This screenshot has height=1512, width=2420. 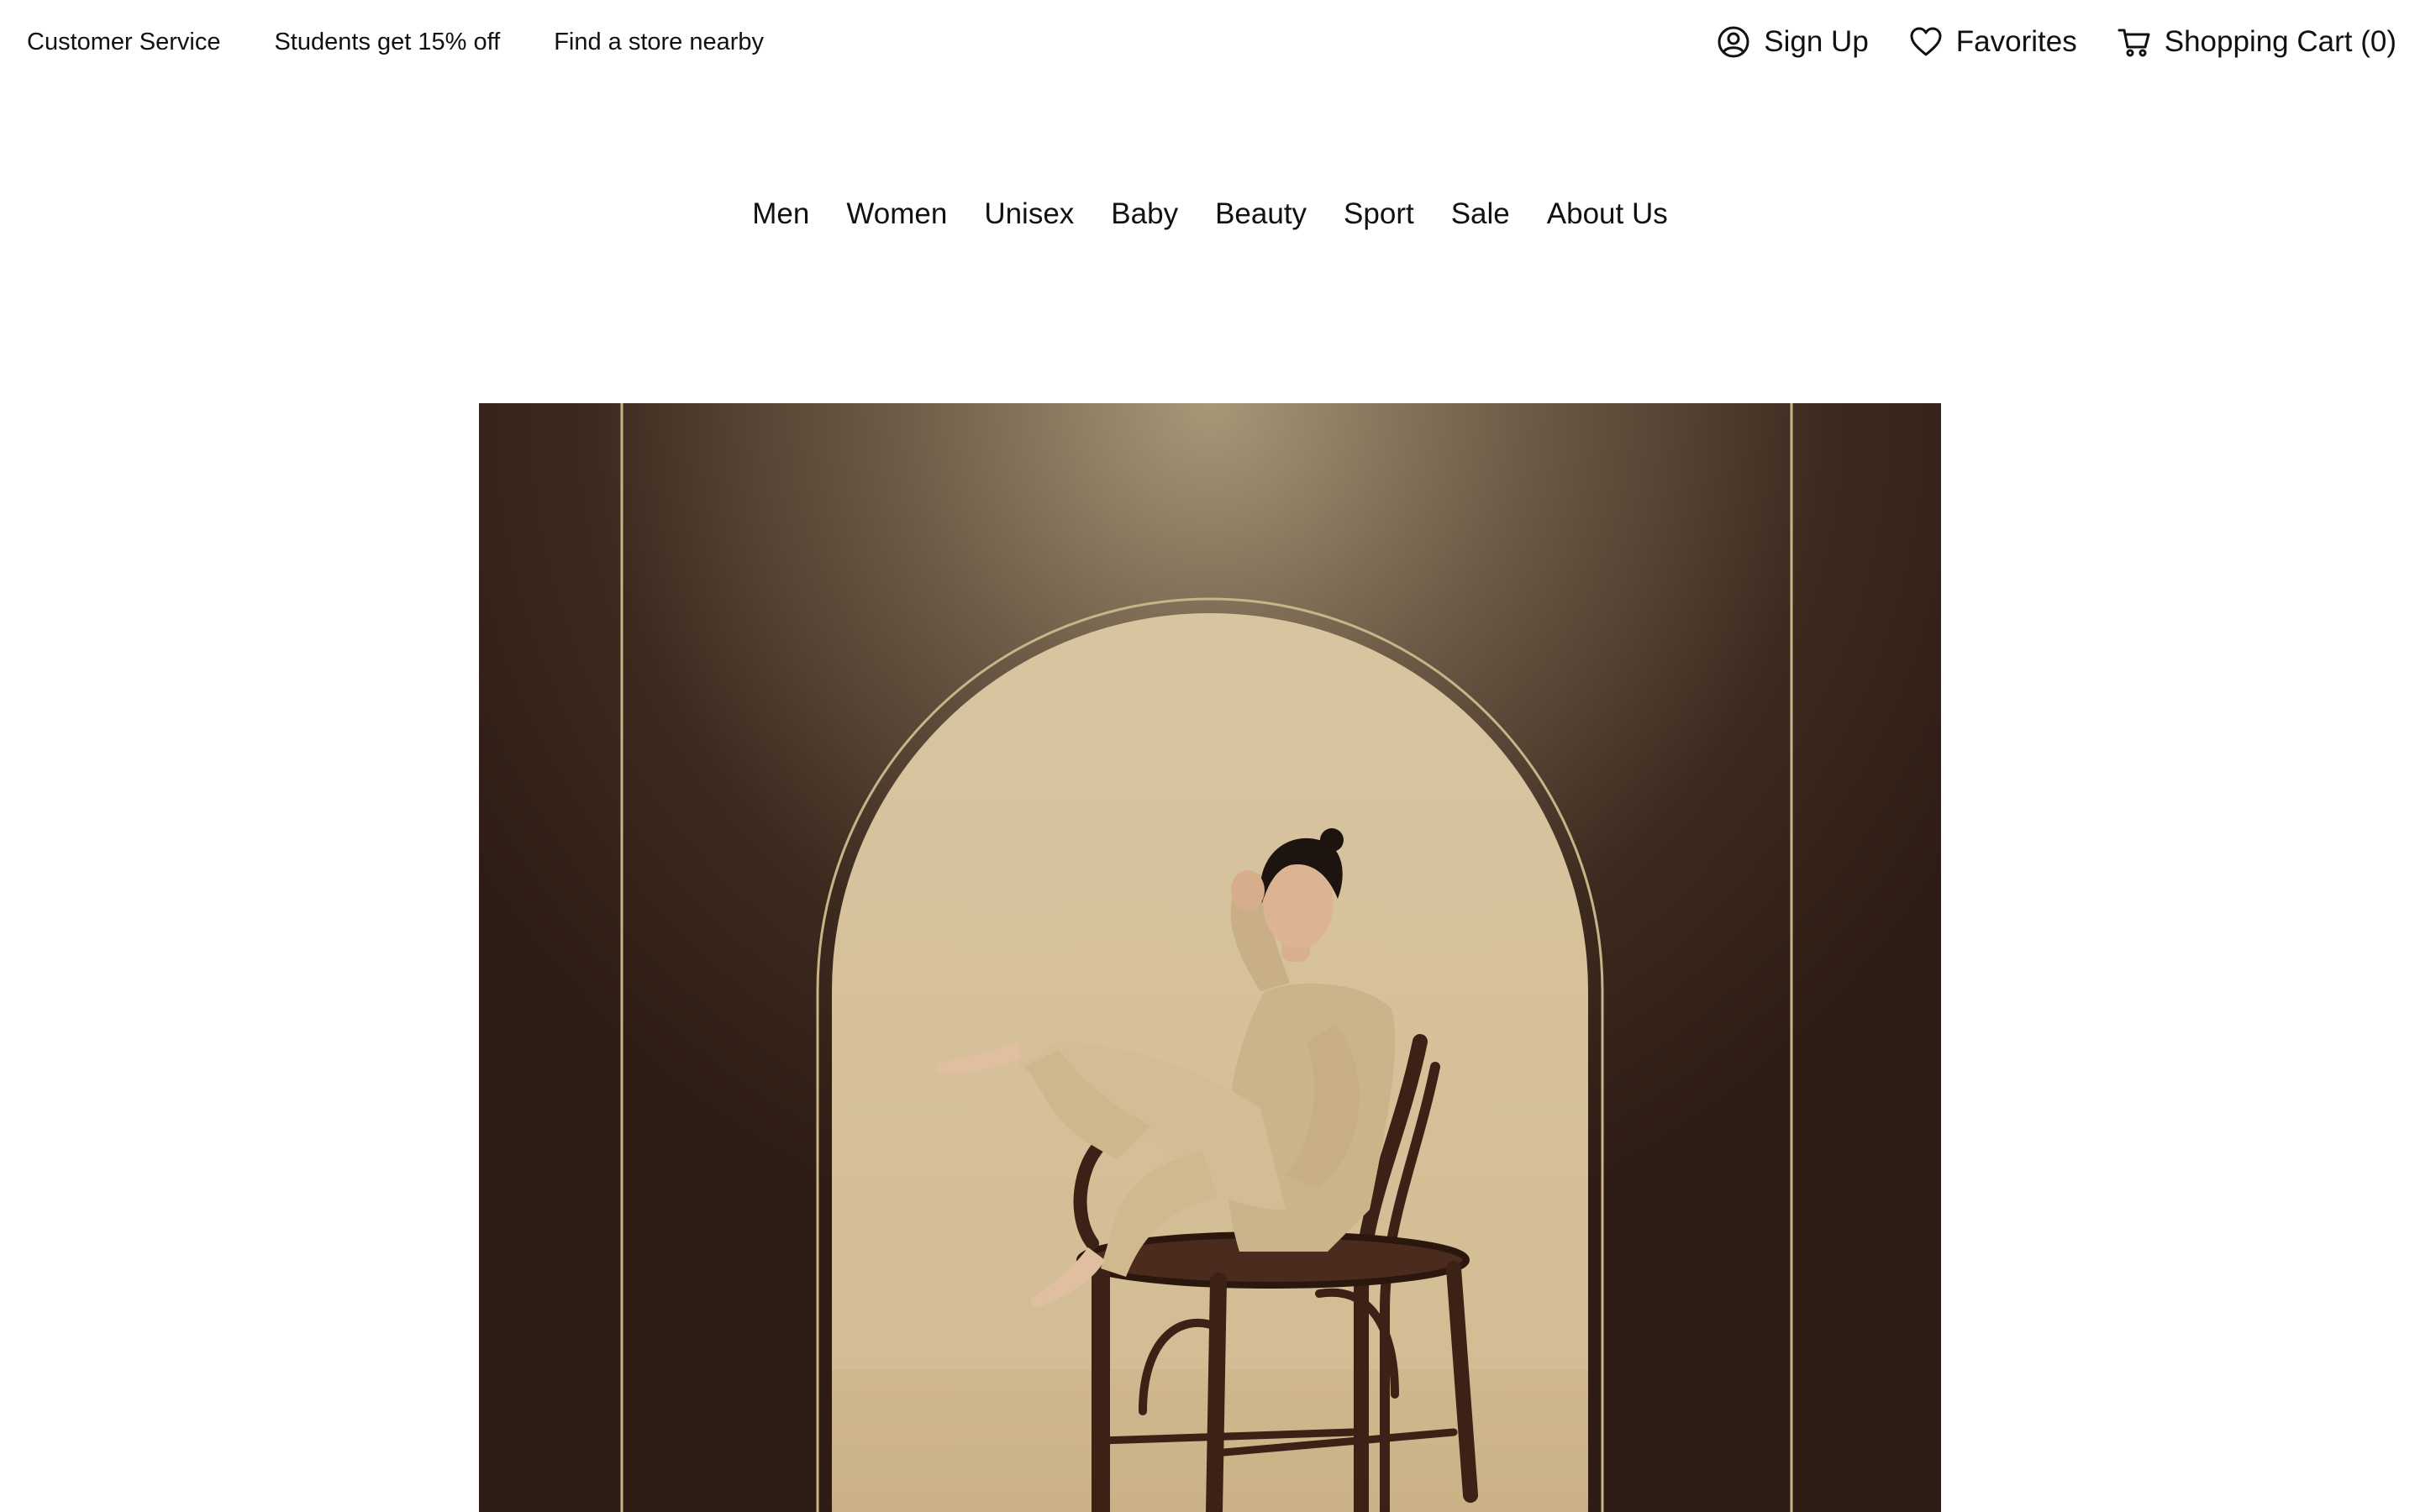 What do you see at coordinates (1480, 214) in the screenshot?
I see `nav-item-sale: Sale` at bounding box center [1480, 214].